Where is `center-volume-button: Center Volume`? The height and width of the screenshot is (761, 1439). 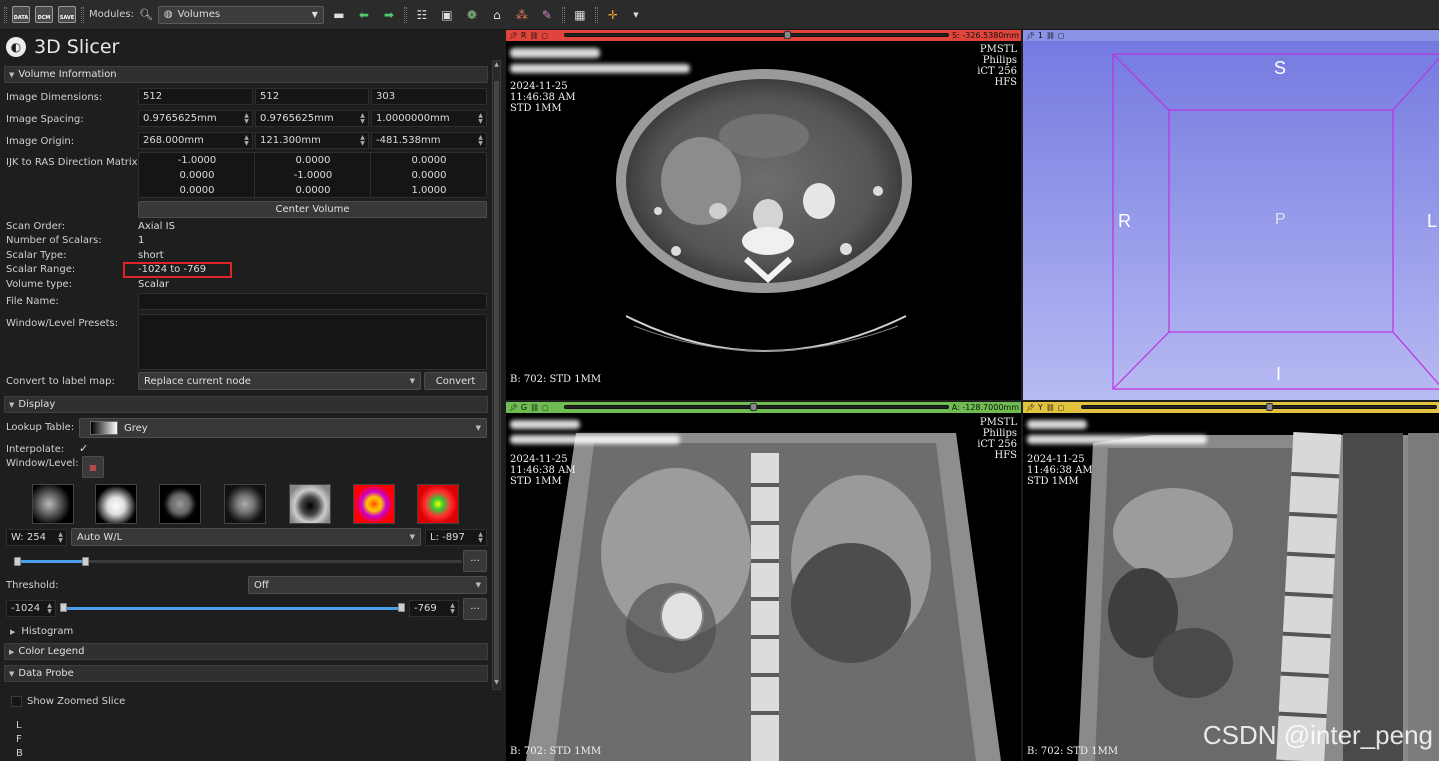
center-volume-button: Center Volume is located at coordinates (312, 209).